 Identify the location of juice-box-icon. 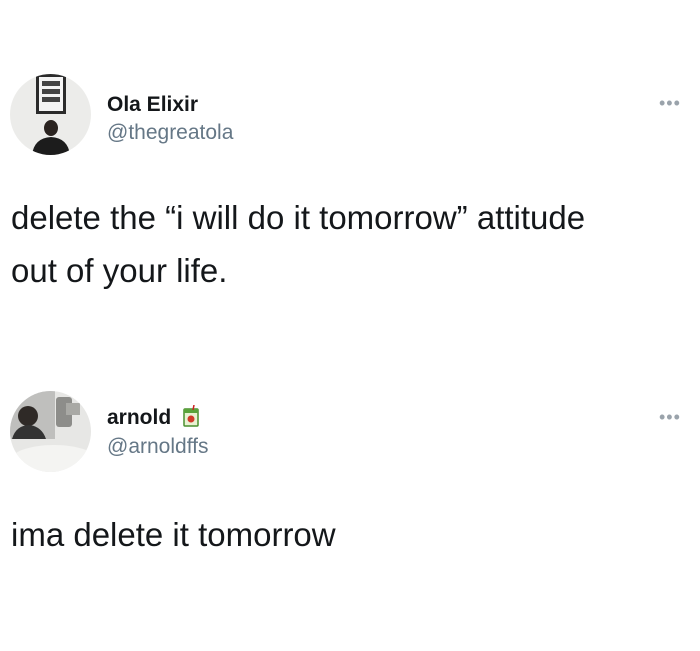
(191, 418).